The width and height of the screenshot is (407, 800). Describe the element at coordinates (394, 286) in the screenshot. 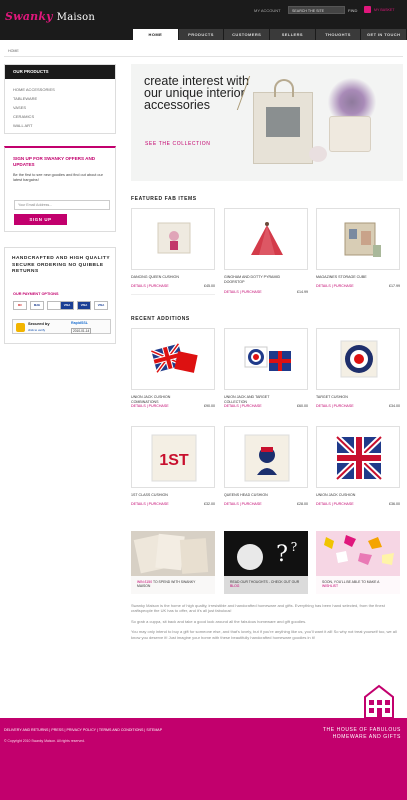

I see `product-price: £17.99` at that location.